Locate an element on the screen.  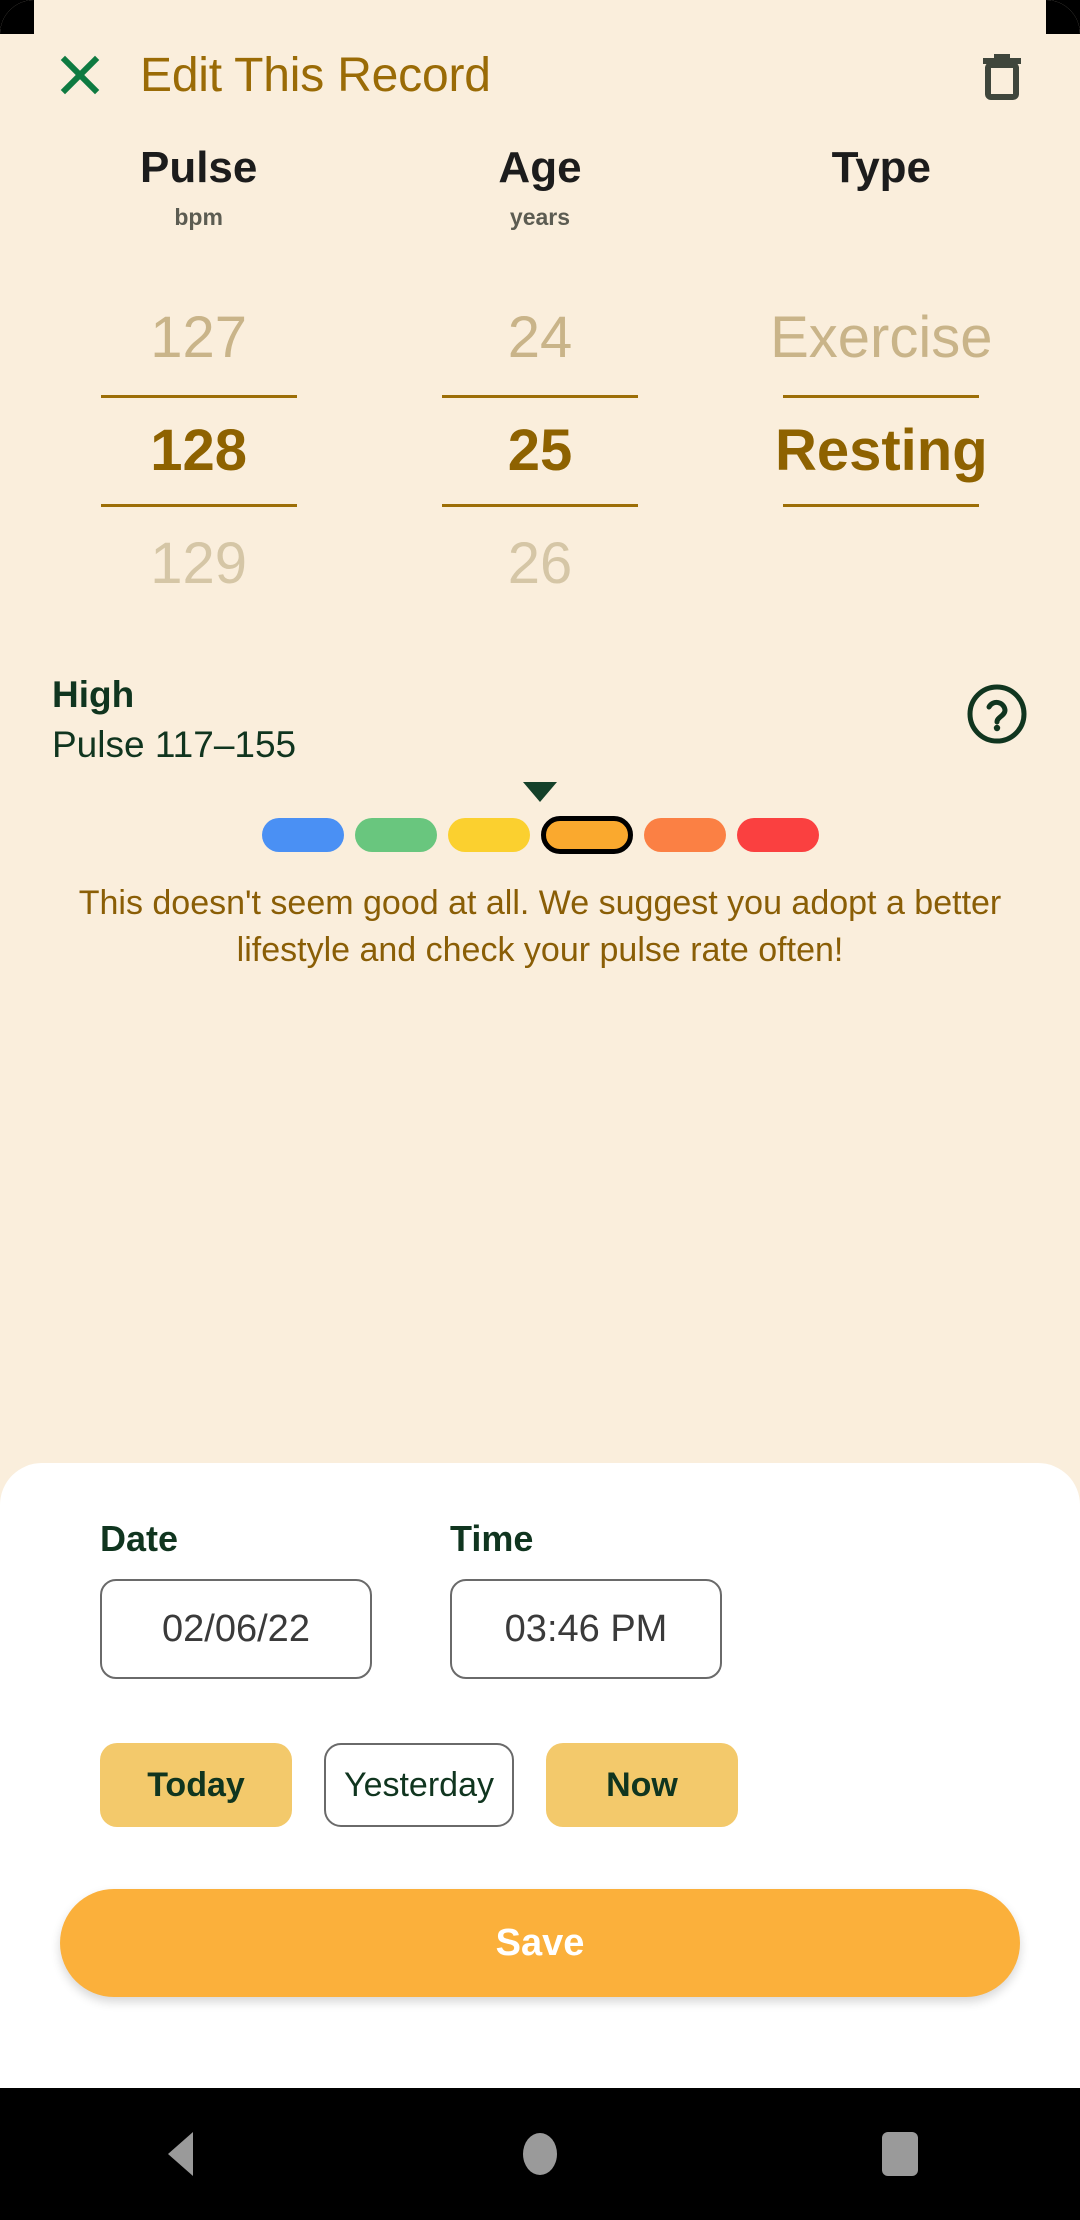
picker-wheel: Exercise Resting is located at coordinates (881, 451).